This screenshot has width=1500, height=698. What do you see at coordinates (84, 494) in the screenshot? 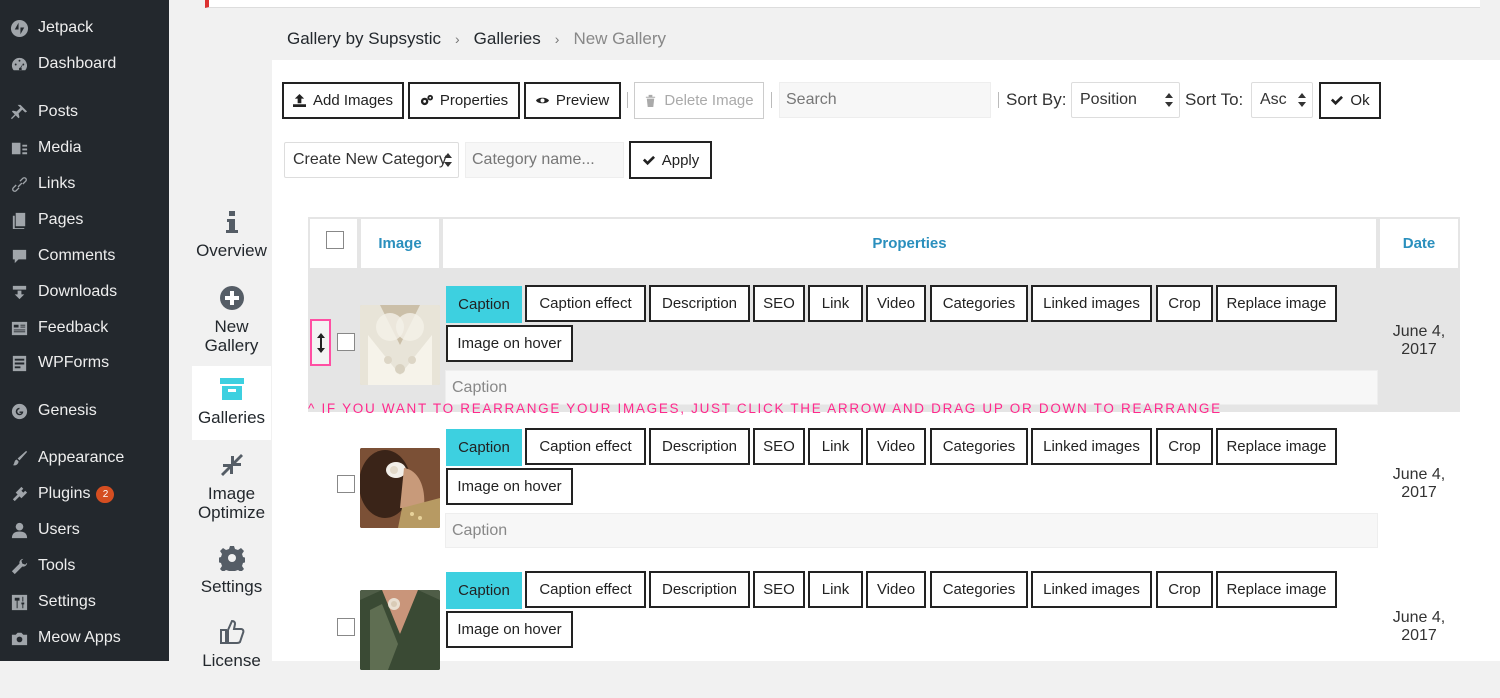
I see `sidebar-item-plugins: Plugins 2` at bounding box center [84, 494].